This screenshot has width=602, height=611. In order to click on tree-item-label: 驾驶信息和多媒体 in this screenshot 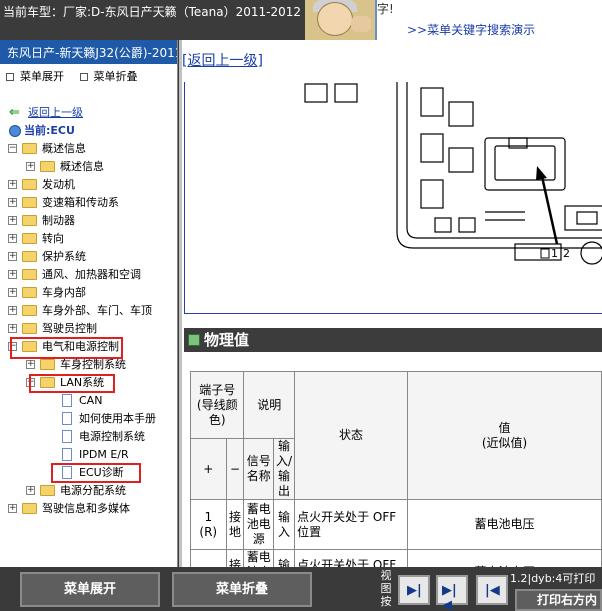, I will do `click(86, 508)`.